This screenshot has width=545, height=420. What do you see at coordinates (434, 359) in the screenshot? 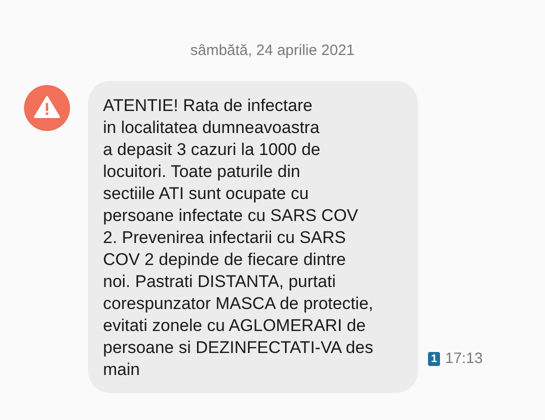
I see `sim-badge: 1` at bounding box center [434, 359].